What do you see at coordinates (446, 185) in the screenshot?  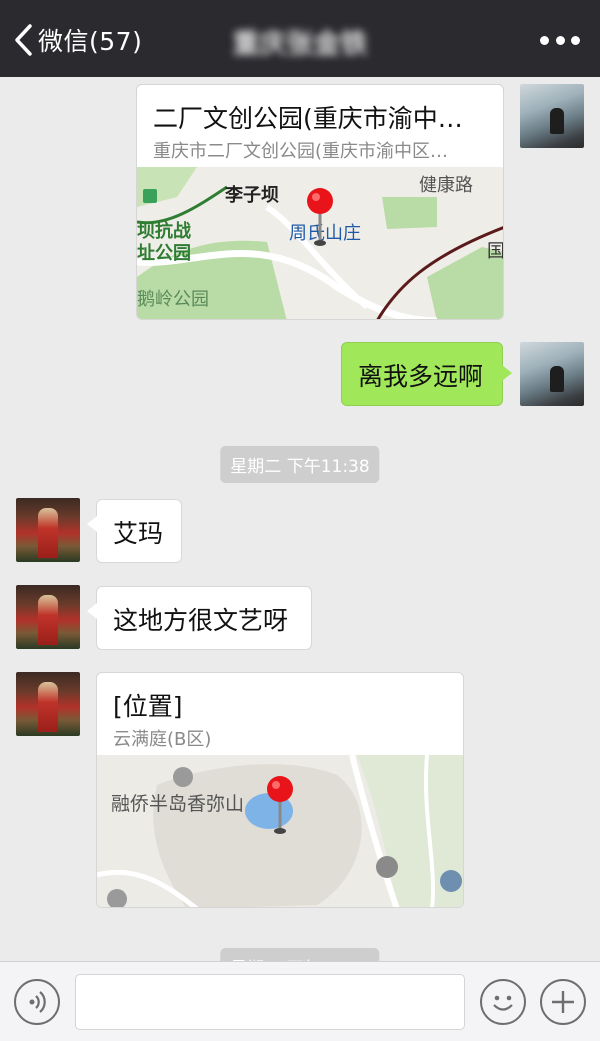 I see `map-label-jiankang: 健康路` at bounding box center [446, 185].